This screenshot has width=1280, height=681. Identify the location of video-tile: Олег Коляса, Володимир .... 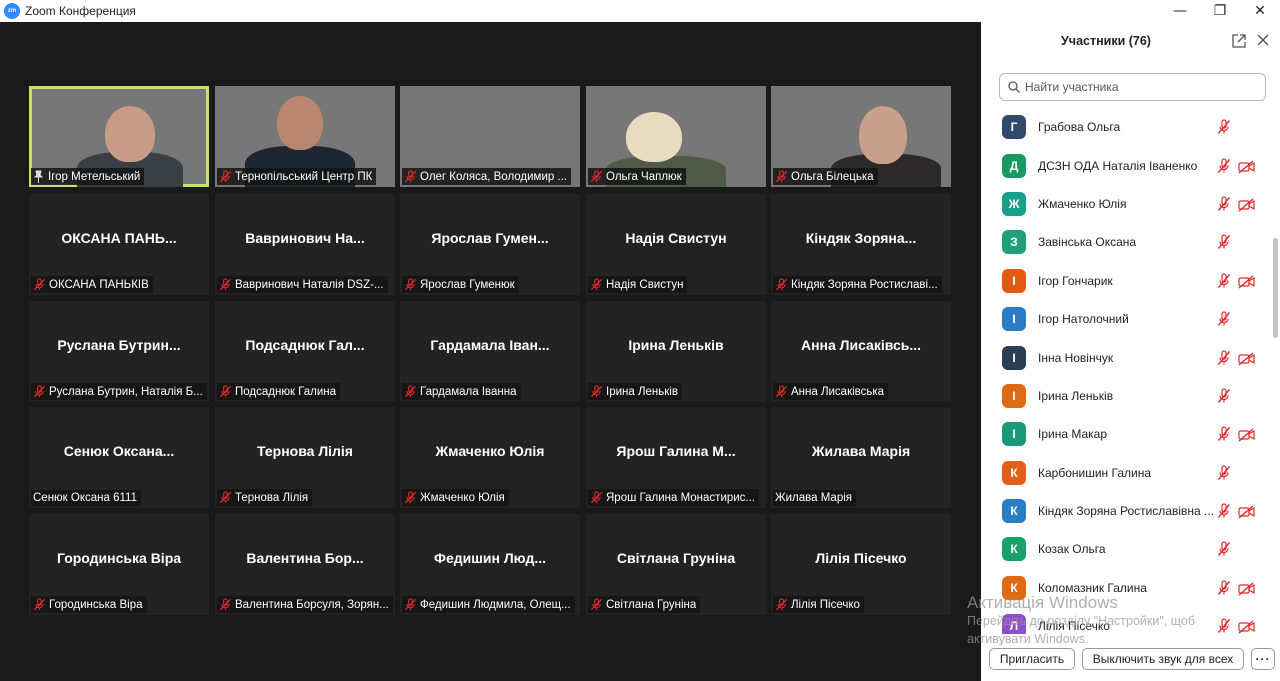
(490, 136).